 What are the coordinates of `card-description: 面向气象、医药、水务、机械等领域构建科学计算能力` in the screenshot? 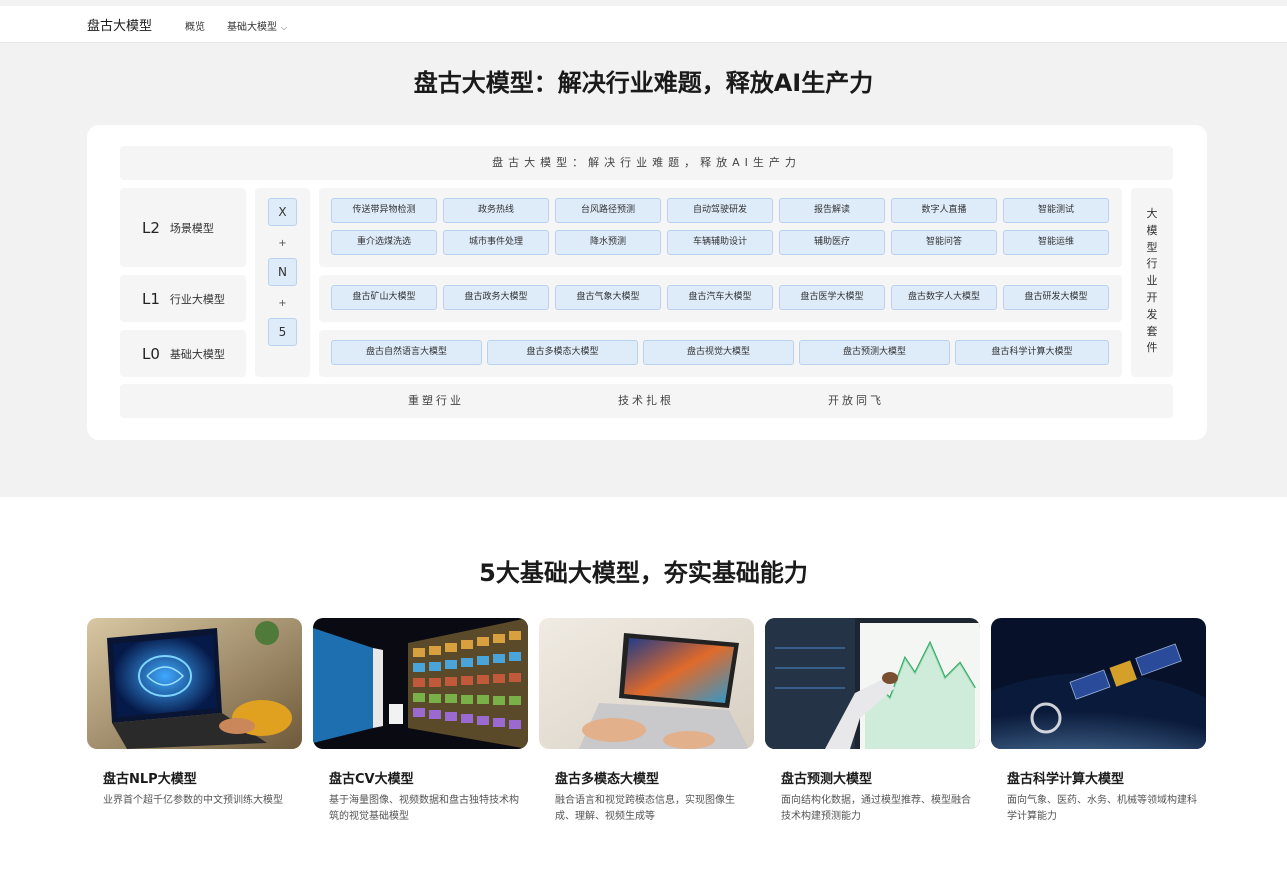 It's located at (1102, 808).